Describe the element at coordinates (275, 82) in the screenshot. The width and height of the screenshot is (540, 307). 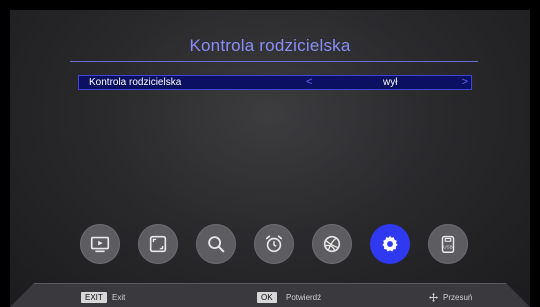
I see `parental-control-setting-row: Kontrola rodzicielska < wył >` at that location.